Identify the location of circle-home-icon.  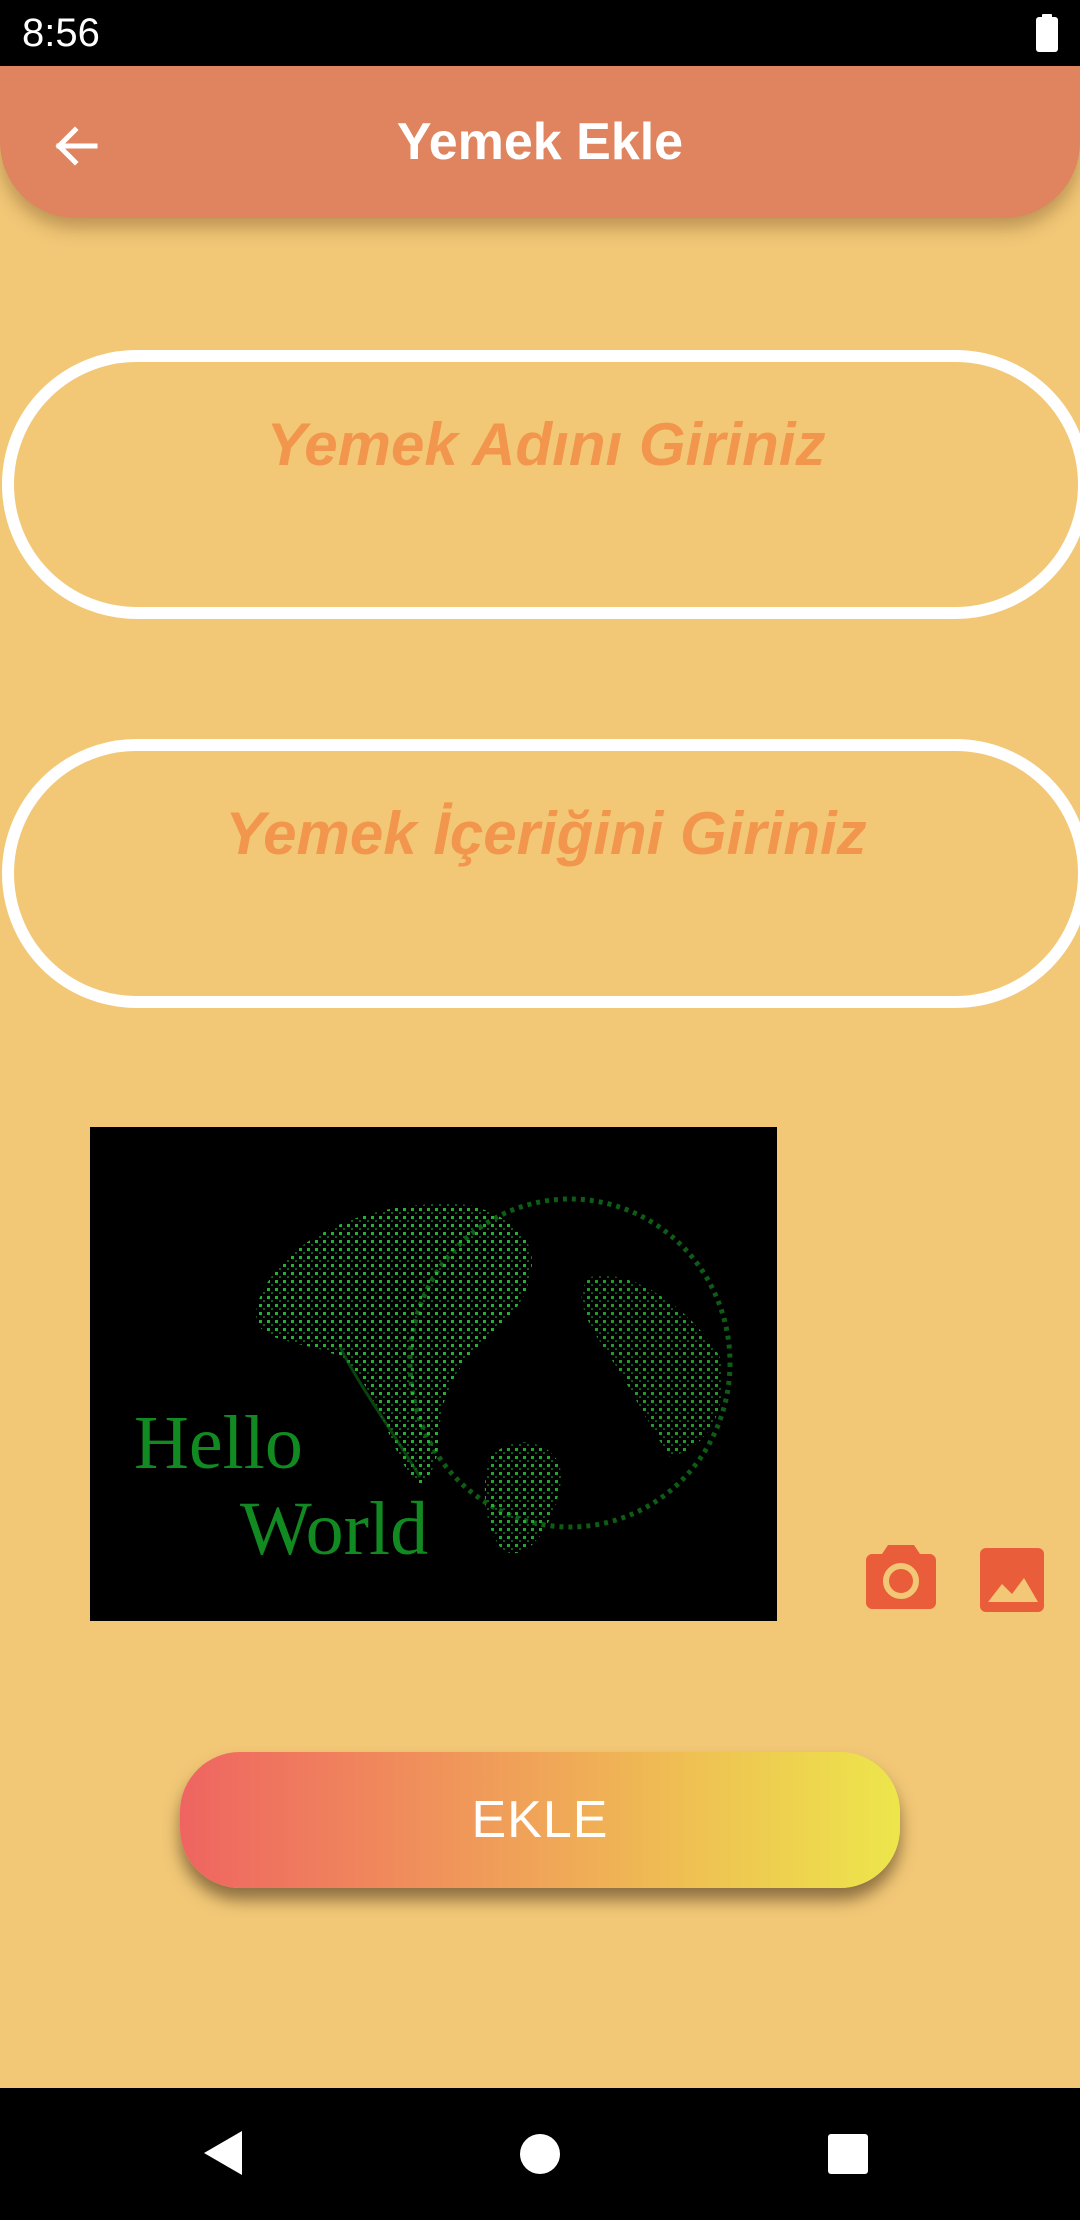
(540, 2154).